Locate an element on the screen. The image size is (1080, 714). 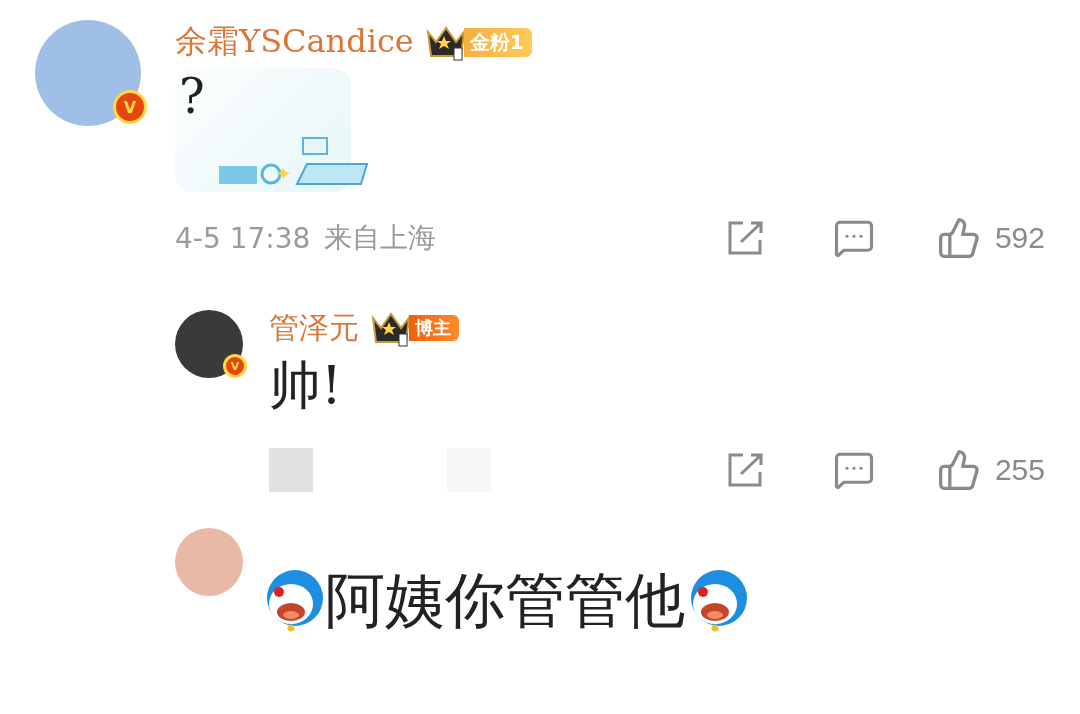
username: 管泽元 is located at coordinates (314, 328).